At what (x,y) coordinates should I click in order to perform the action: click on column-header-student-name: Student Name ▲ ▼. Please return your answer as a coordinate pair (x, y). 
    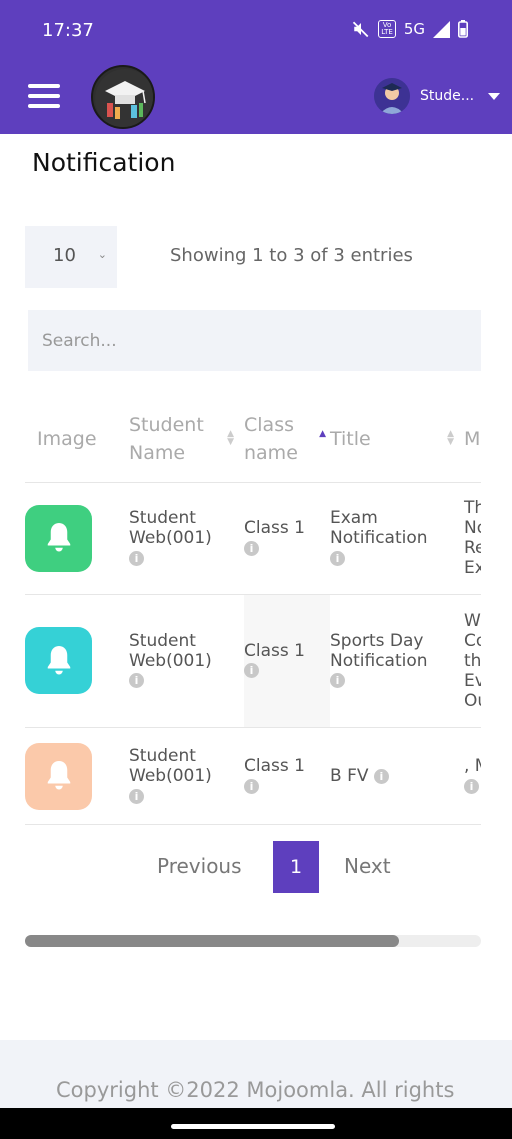
    Looking at the image, I should click on (186, 439).